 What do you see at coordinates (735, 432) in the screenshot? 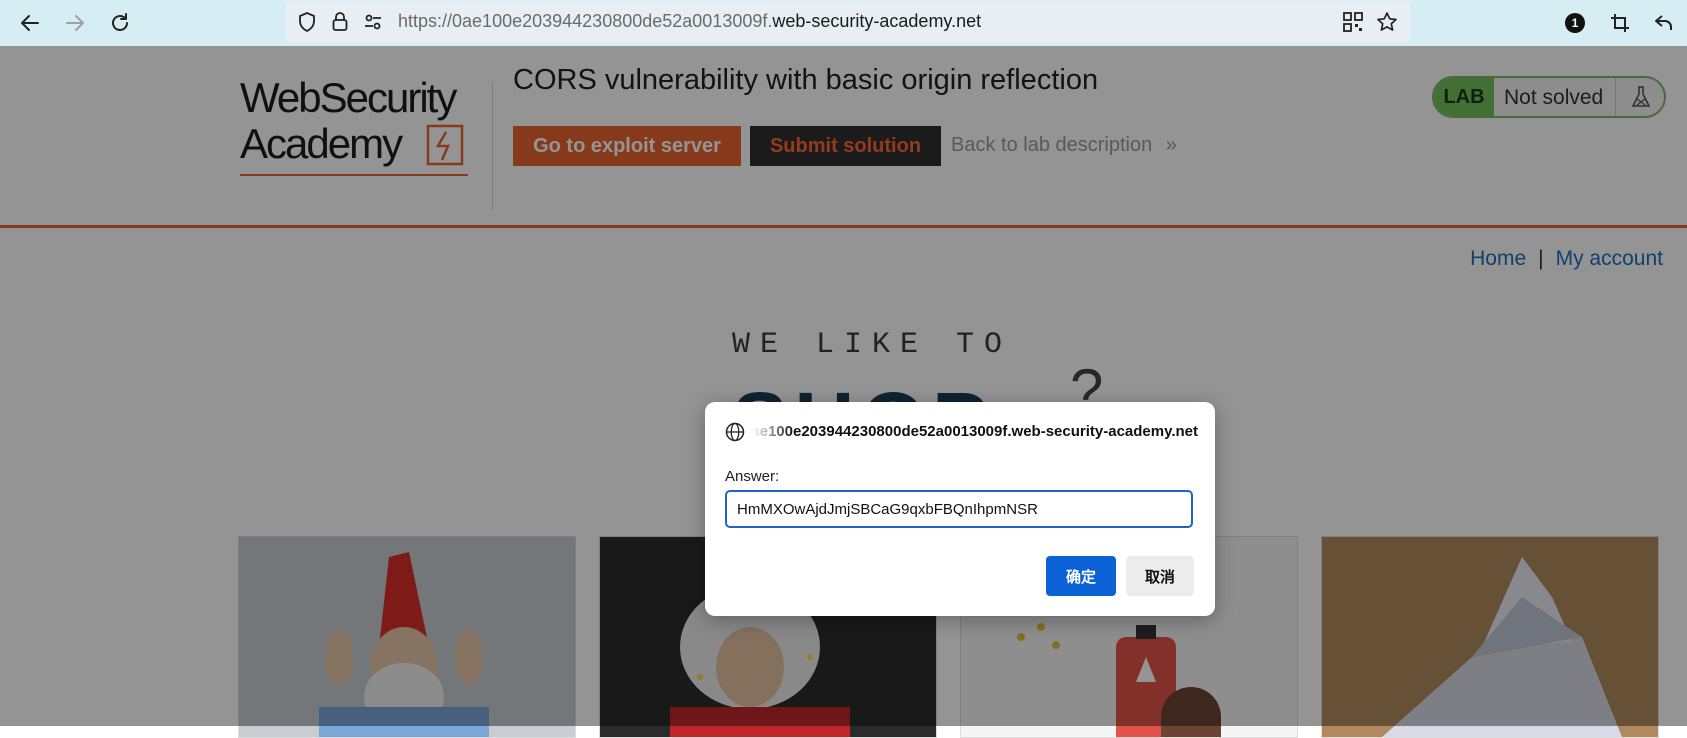
I see `globe-icon` at bounding box center [735, 432].